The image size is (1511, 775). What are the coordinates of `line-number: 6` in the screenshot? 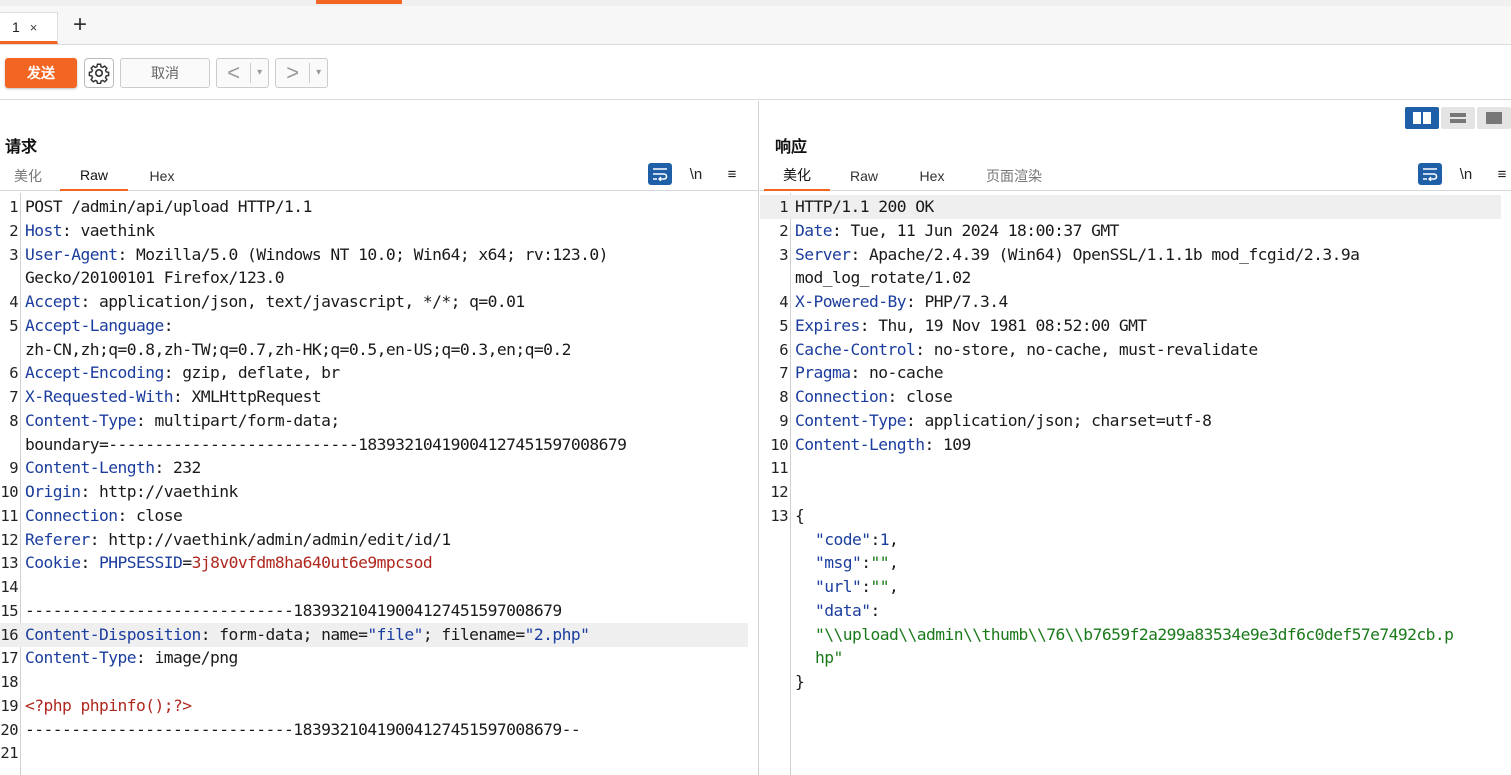 It's located at (783, 349).